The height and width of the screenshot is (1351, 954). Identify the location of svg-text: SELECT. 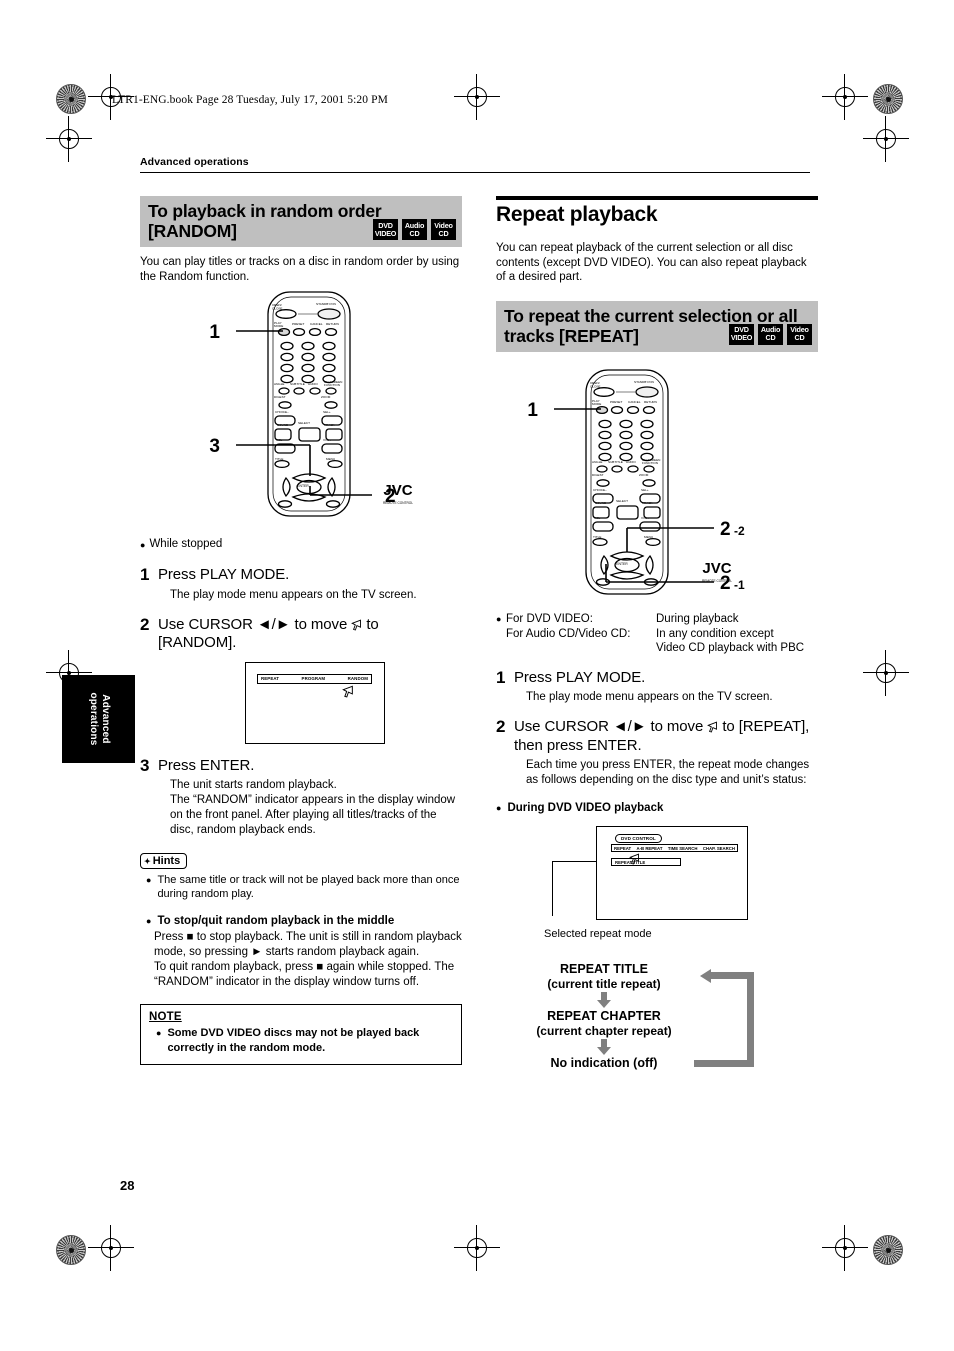
(304, 423).